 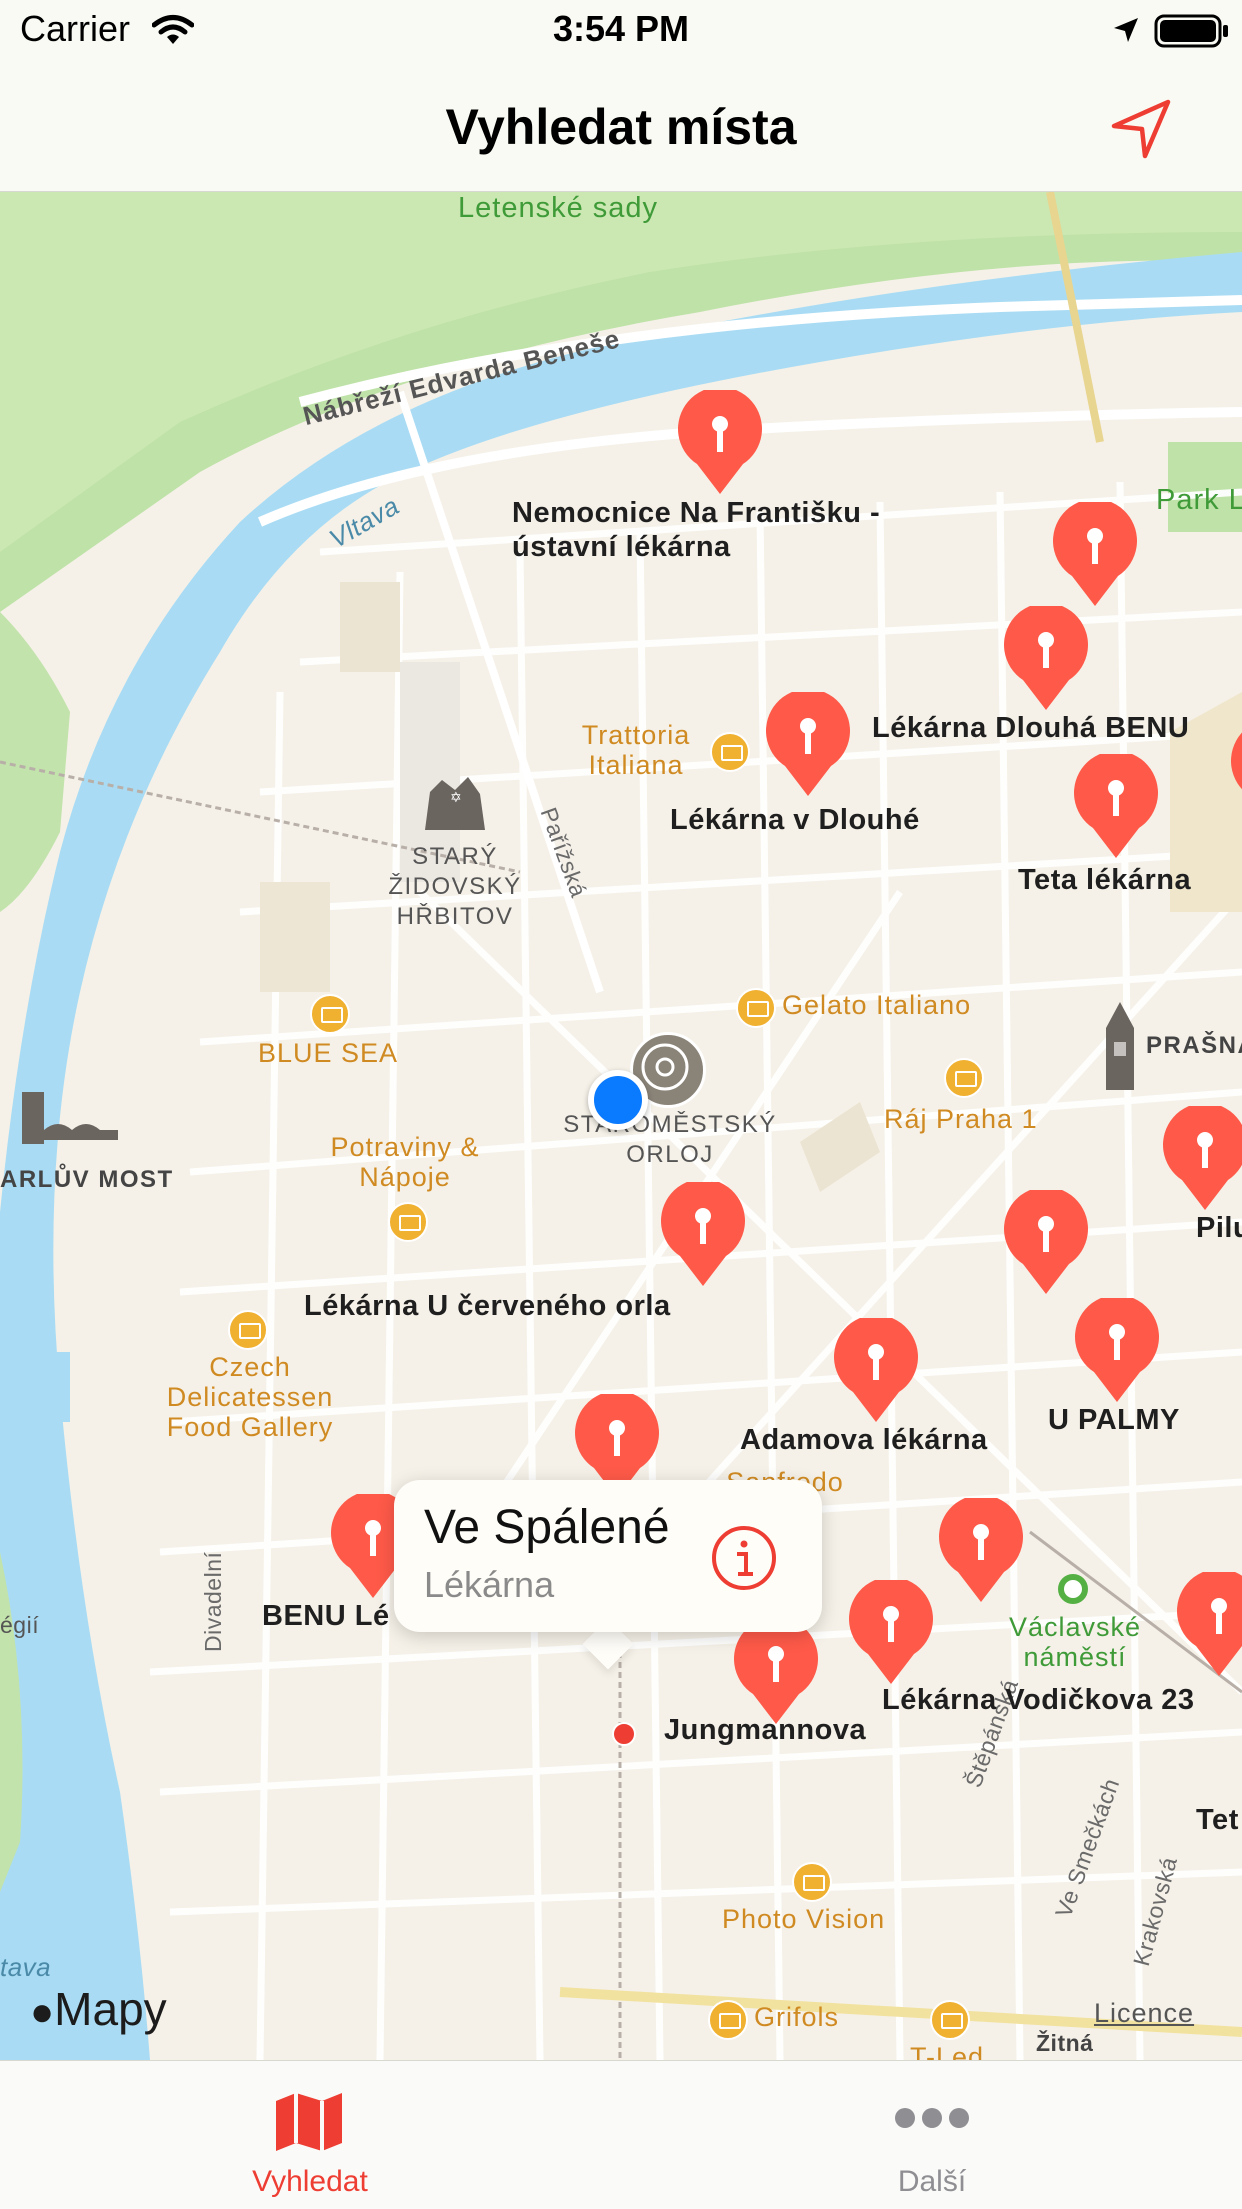 I want to click on landmark-label: STAROMĚSTSKÝ ORLOJ, so click(x=670, y=1139).